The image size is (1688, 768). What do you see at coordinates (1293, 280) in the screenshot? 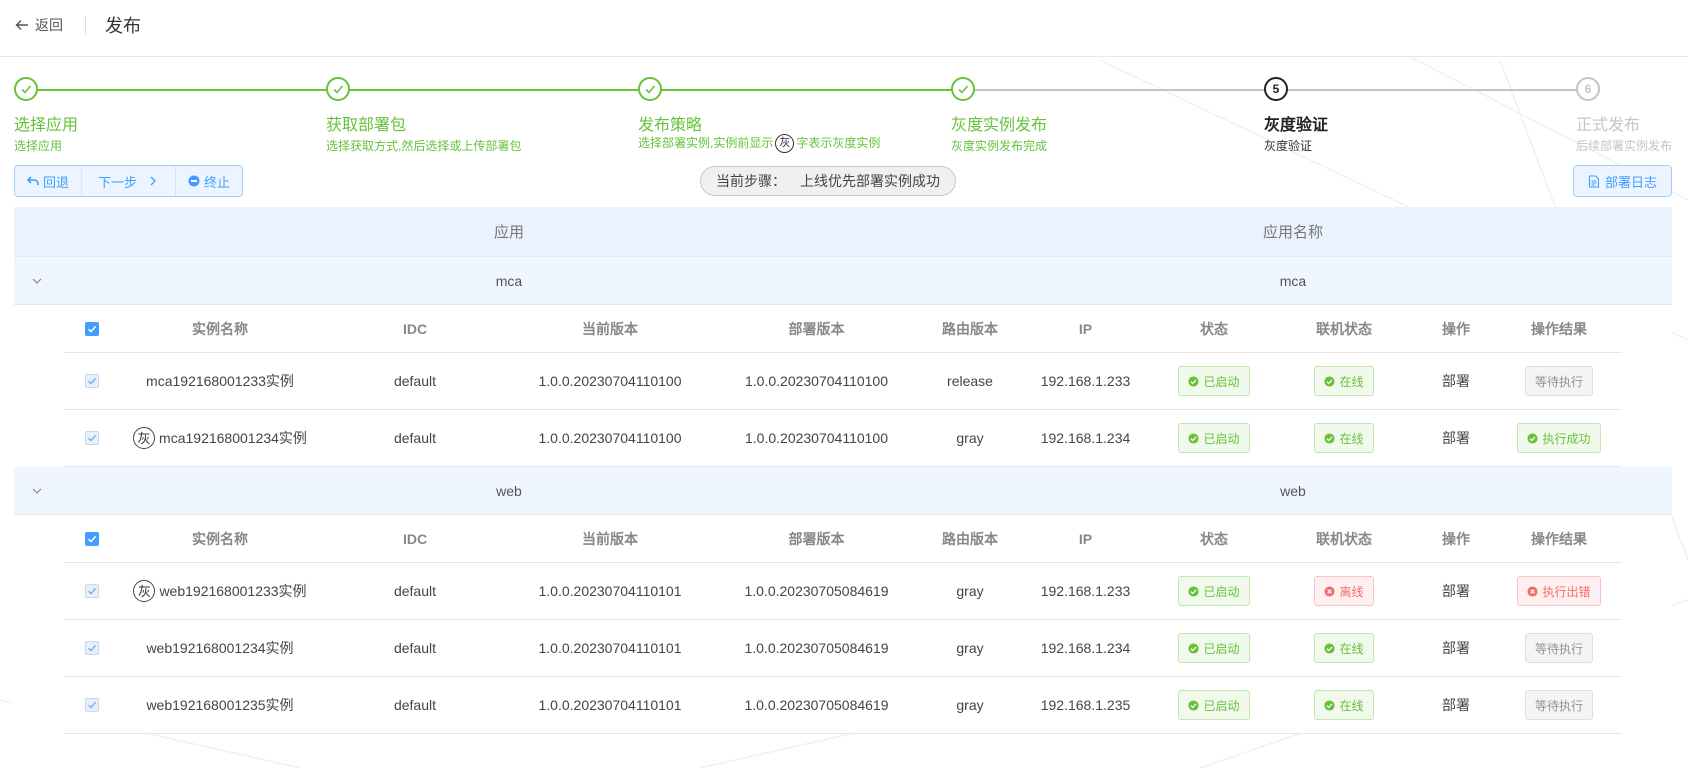
I see `group-app-name: mca` at bounding box center [1293, 280].